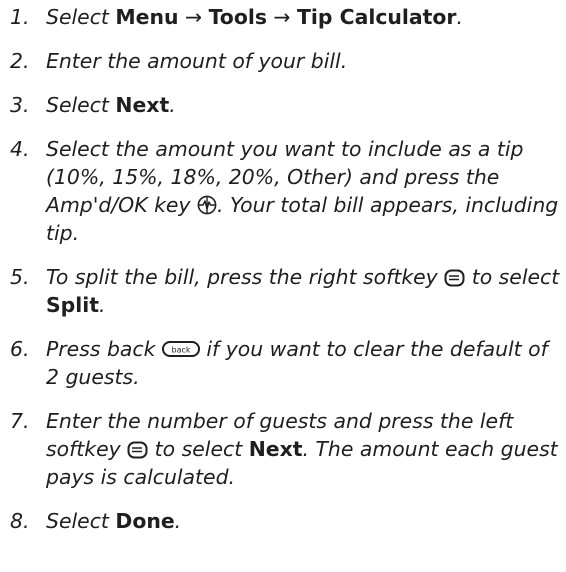 This screenshot has width=566, height=572. I want to click on back-key-icon: back, so click(180, 349).